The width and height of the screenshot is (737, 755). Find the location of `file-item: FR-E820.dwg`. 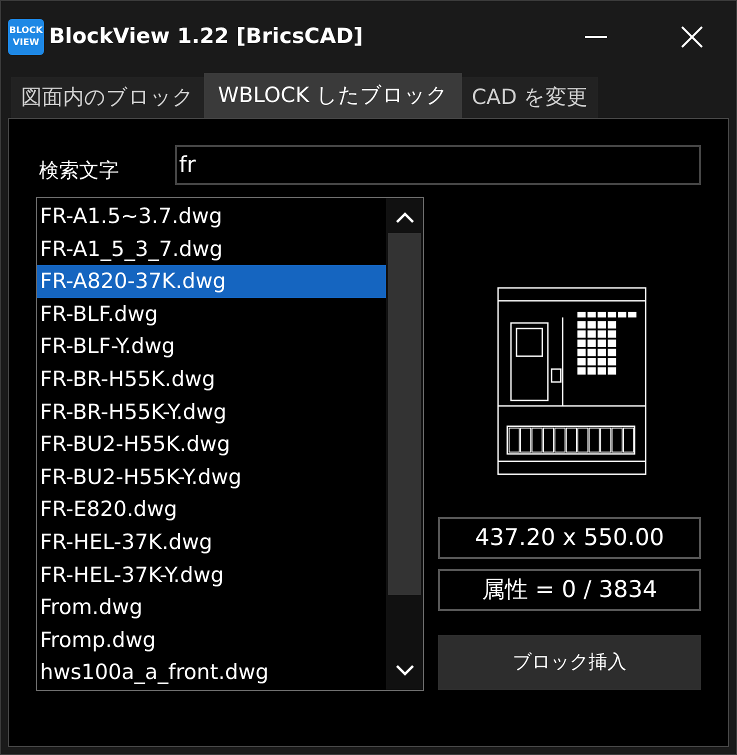

file-item: FR-E820.dwg is located at coordinates (211, 509).